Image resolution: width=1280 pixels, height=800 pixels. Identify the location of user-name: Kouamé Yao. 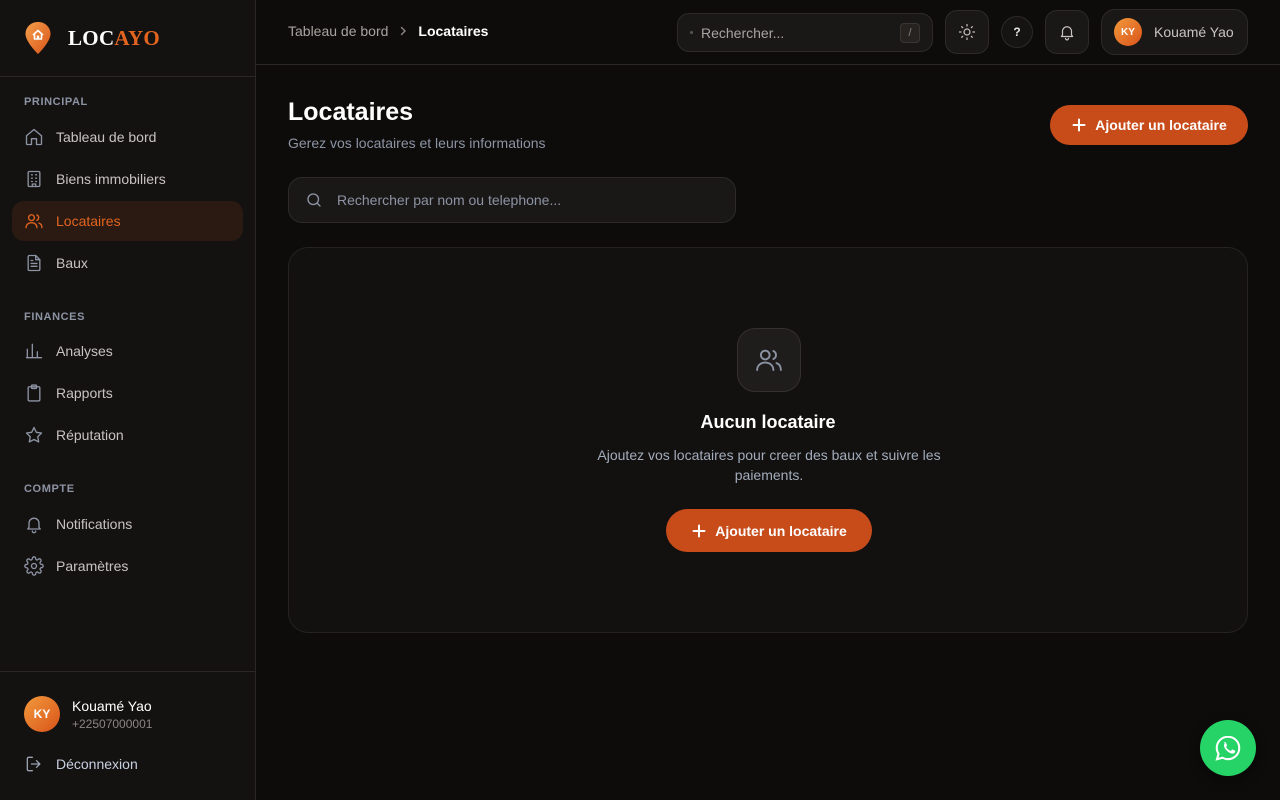
(112, 705).